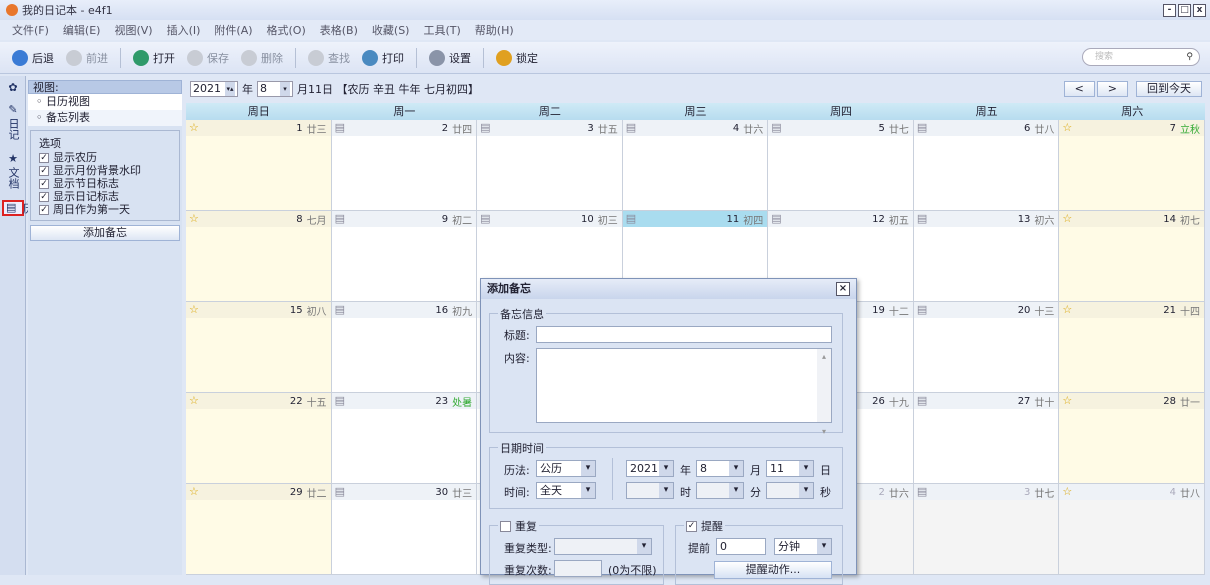 The height and width of the screenshot is (585, 1210). Describe the element at coordinates (262, 57) in the screenshot. I see `toolbar-button-delete: 删除` at that location.